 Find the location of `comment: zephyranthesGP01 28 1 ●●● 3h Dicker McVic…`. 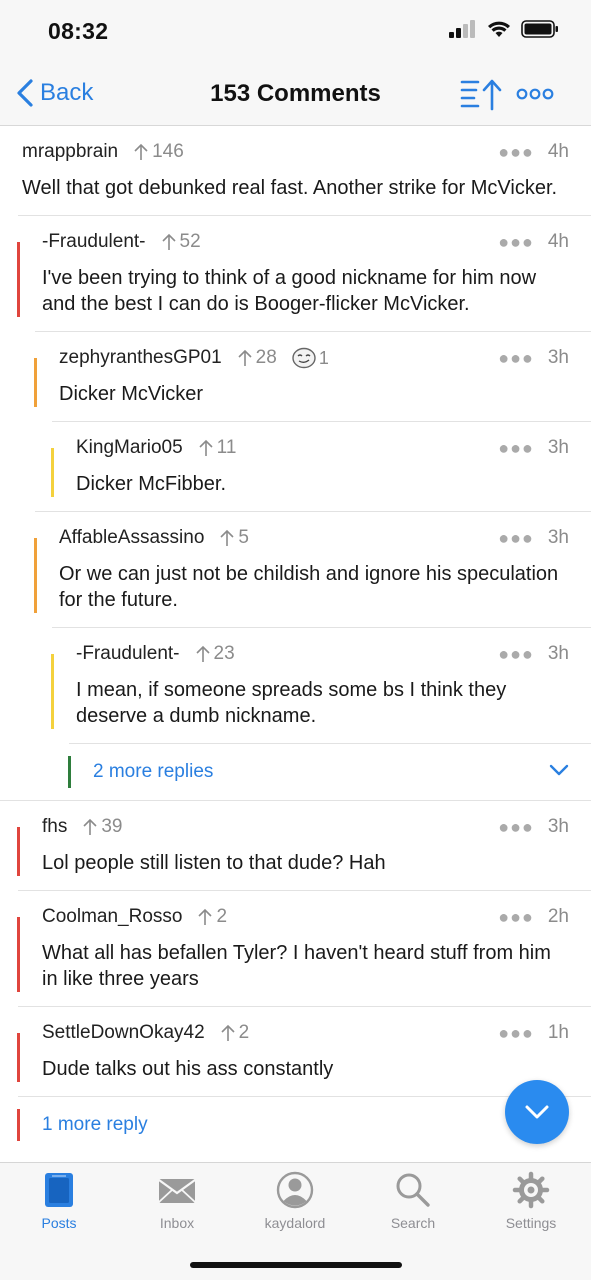

comment: zephyranthesGP01 28 1 ●●● 3h Dicker McVic… is located at coordinates (312, 382).